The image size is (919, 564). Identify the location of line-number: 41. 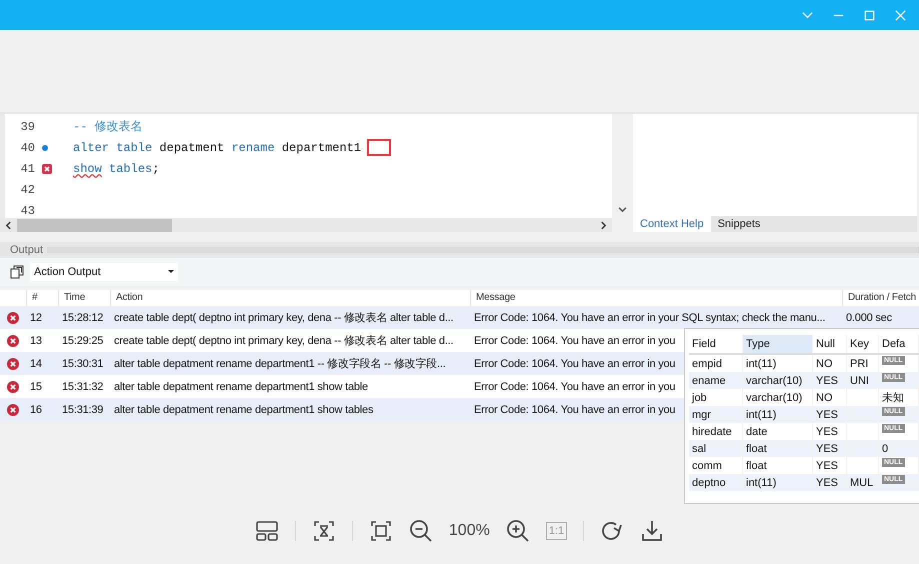
(27, 169).